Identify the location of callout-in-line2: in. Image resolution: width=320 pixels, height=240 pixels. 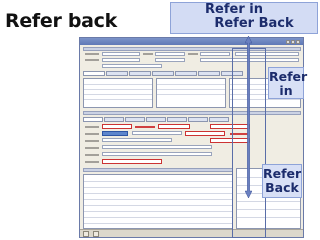
(286, 90).